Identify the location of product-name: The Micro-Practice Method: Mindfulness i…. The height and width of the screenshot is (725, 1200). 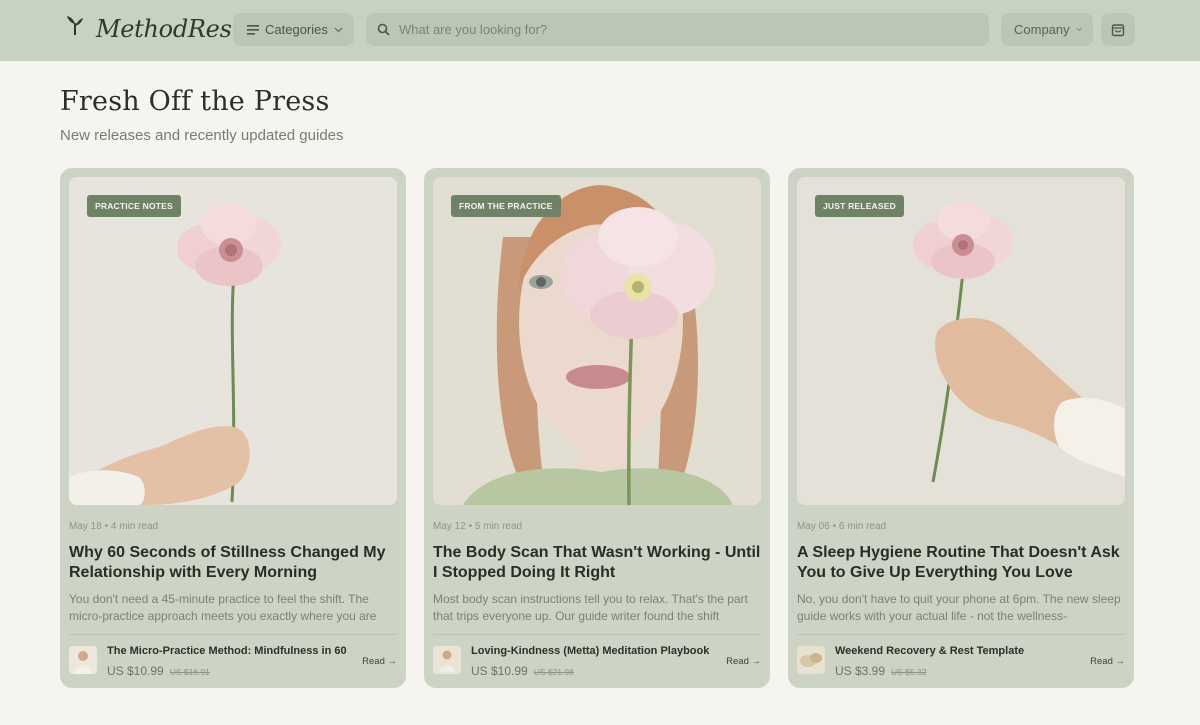
(232, 651).